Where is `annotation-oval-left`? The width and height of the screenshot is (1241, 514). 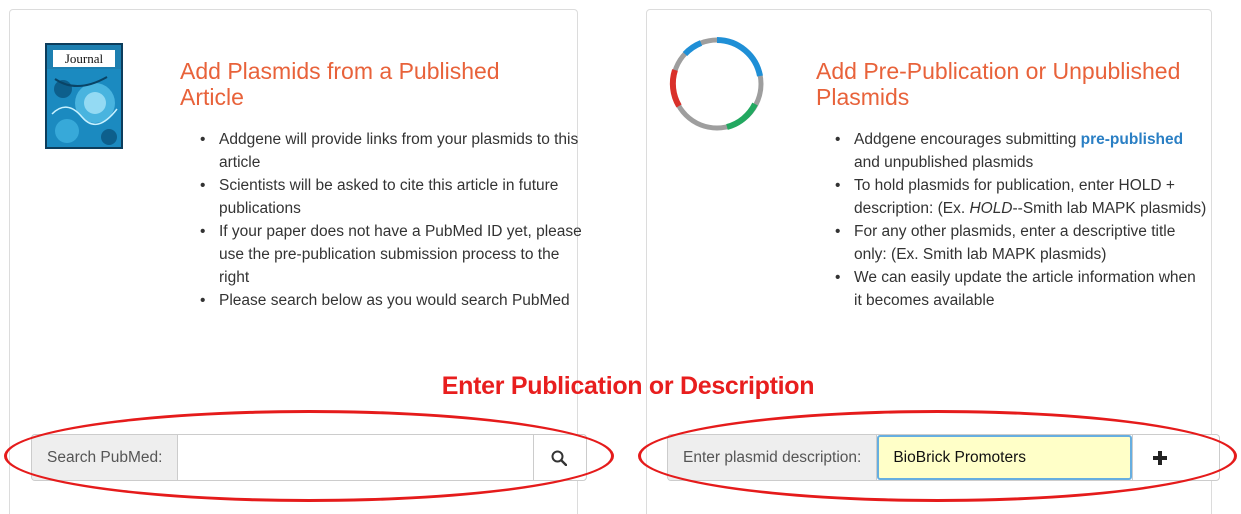 annotation-oval-left is located at coordinates (309, 456).